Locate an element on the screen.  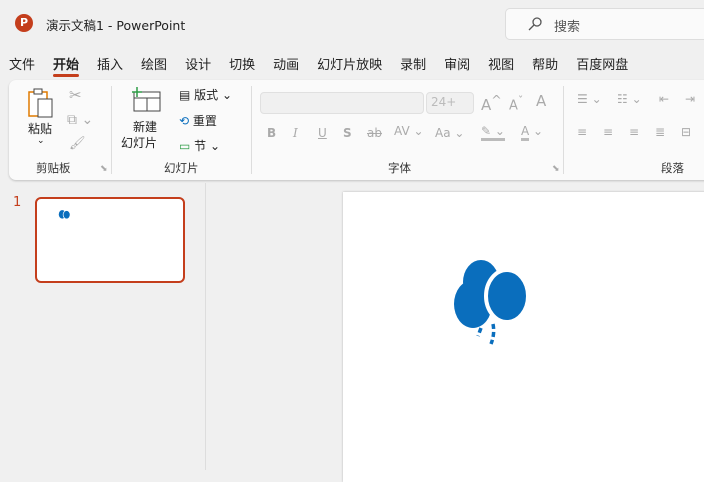
layout-button: ▤ 版式 ⌄ is located at coordinates (205, 94).